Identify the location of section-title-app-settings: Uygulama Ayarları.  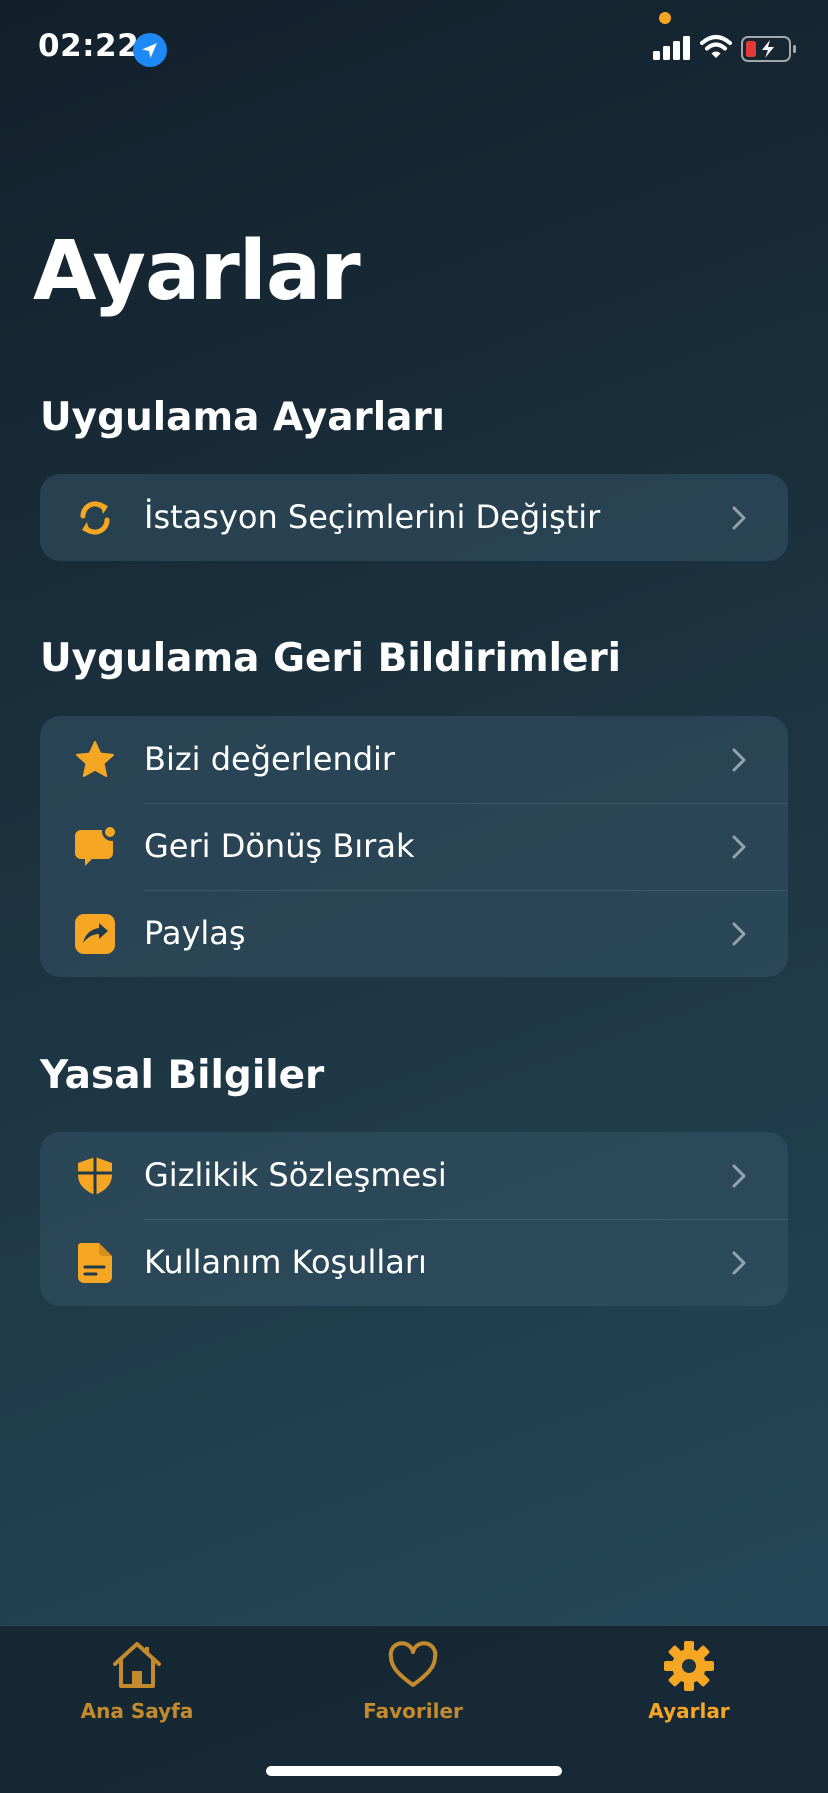
(243, 417).